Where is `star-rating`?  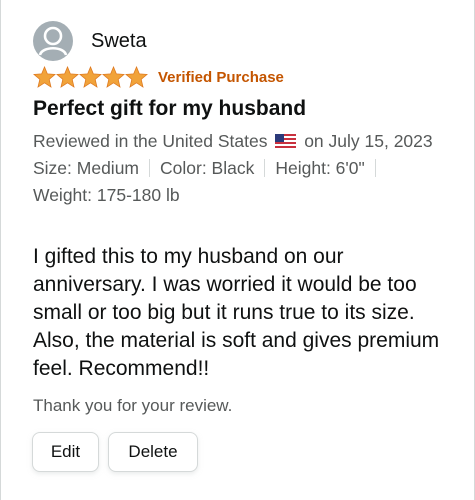
star-rating is located at coordinates (90, 77).